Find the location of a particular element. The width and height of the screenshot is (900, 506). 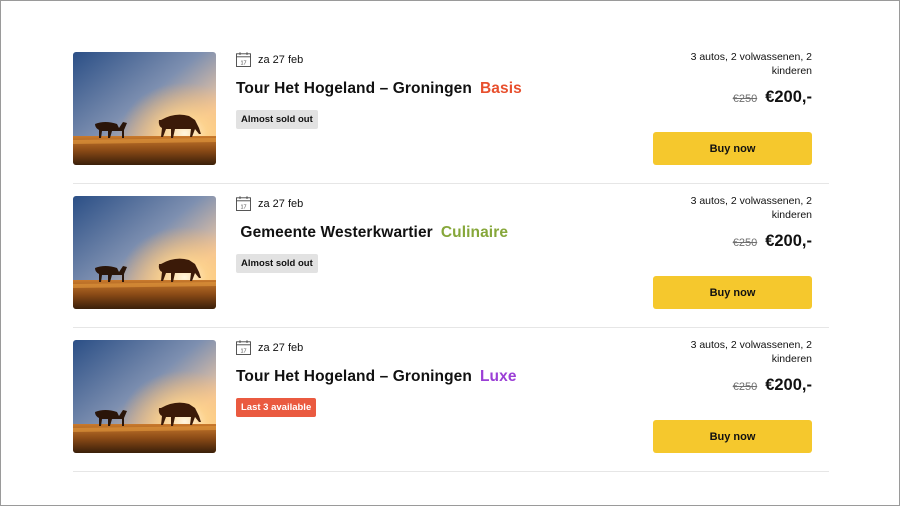

offer-title: Gemeente Westerkwartier Culinaire is located at coordinates (372, 233).